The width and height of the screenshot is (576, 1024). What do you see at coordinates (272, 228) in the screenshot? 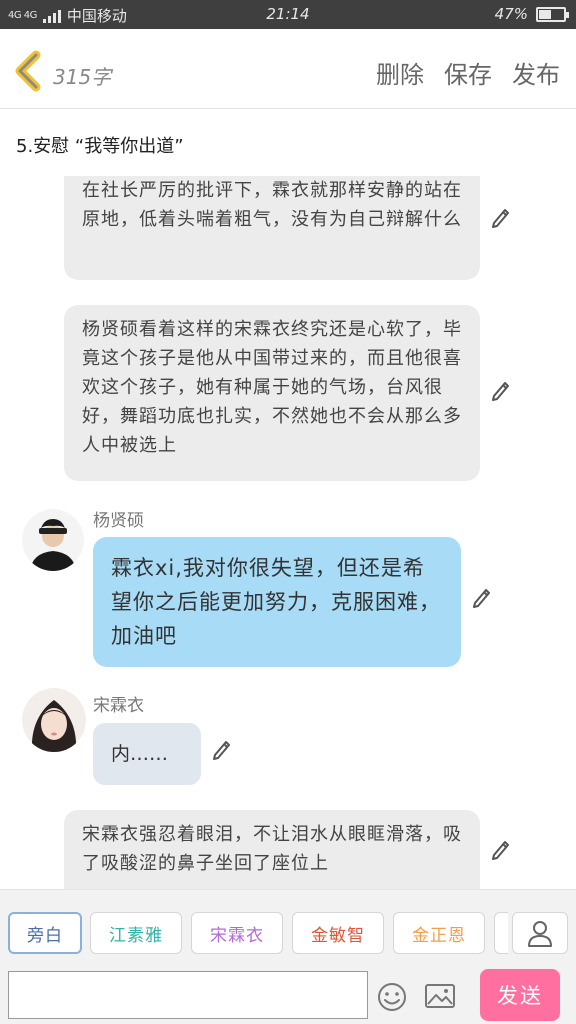
I see `narration-bubble: 在社长严厉的批评下，霖衣就那样安静的站在原地，低着头喘着粗气，没有为自己辩解什么` at bounding box center [272, 228].